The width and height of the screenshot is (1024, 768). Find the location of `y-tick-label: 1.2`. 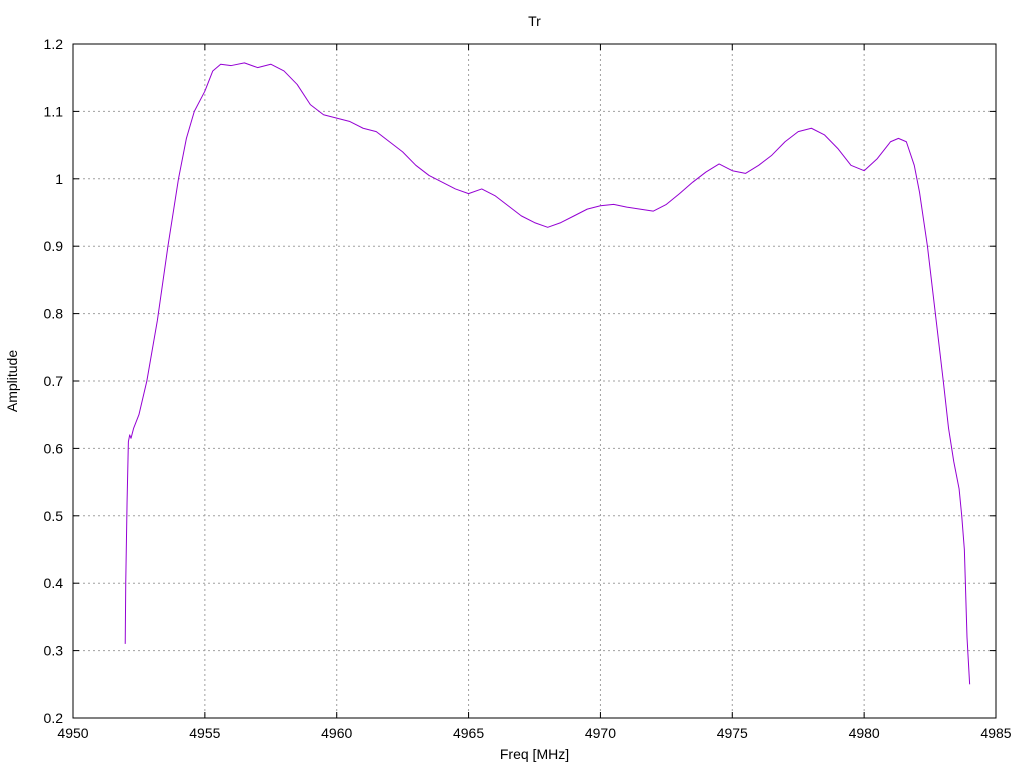

y-tick-label: 1.2 is located at coordinates (54, 44).